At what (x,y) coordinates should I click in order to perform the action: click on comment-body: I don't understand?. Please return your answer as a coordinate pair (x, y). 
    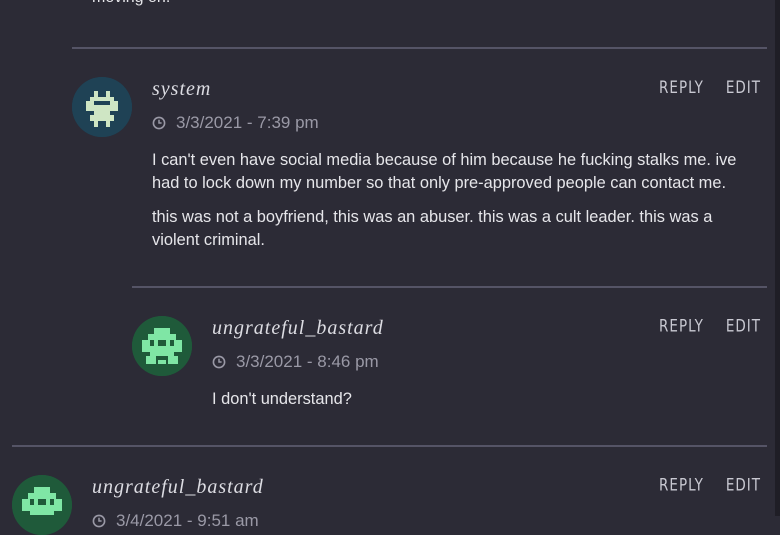
    Looking at the image, I should click on (488, 405).